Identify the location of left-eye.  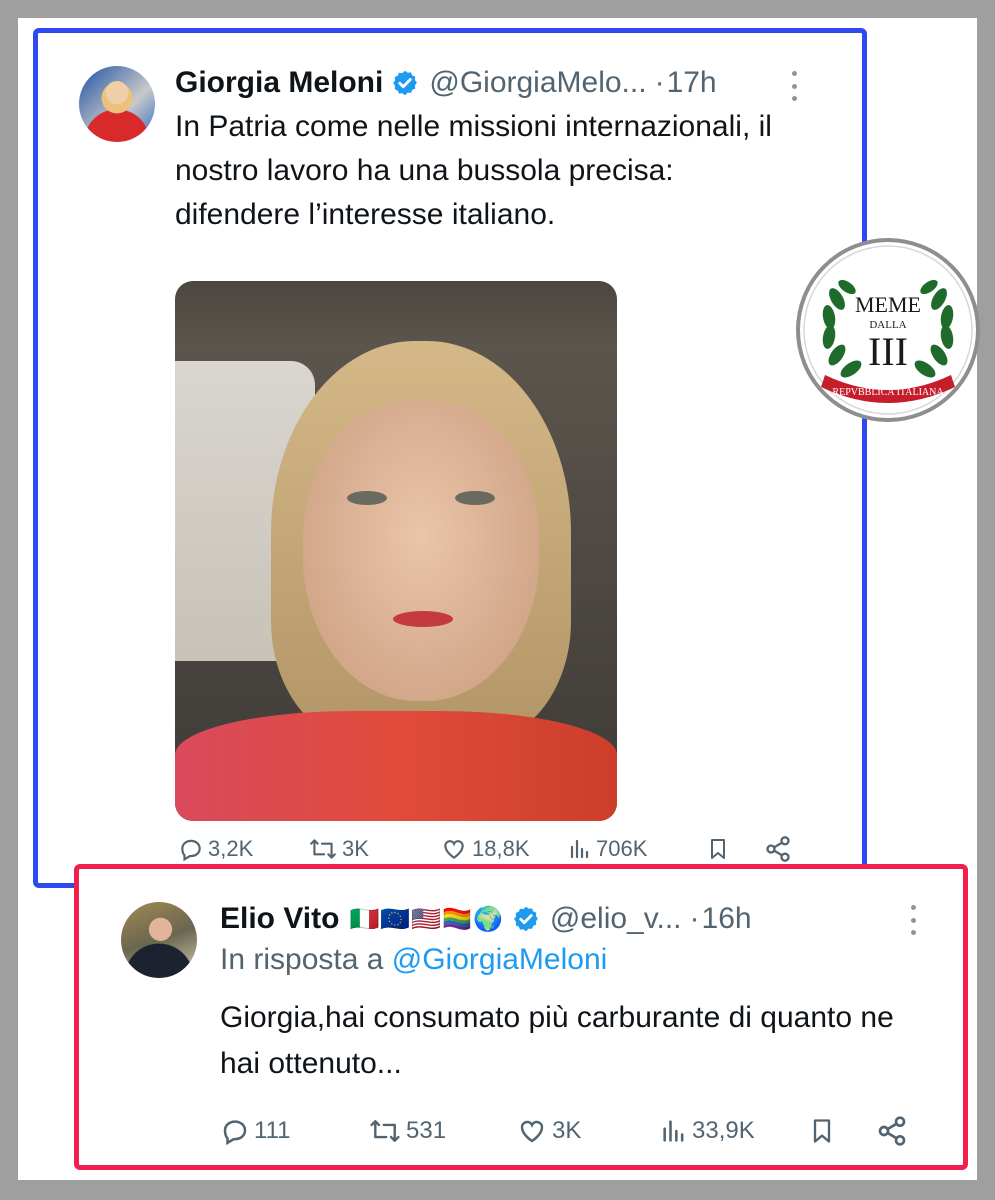
(367, 498).